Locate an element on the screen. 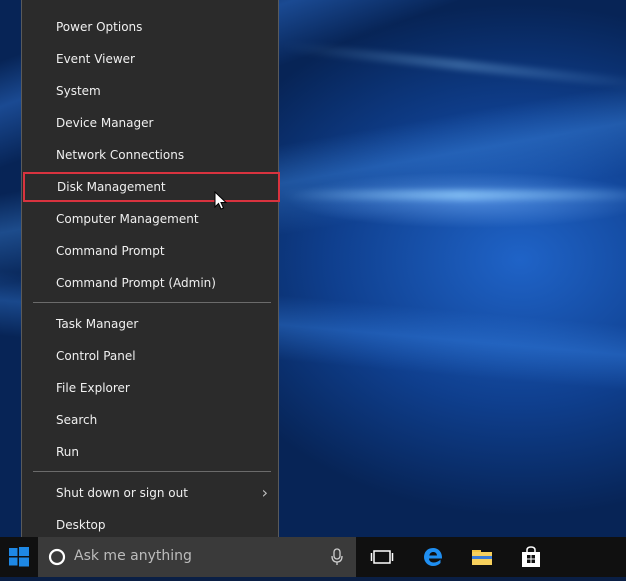  menu-item-computer-management: Computer Management is located at coordinates (150, 219).